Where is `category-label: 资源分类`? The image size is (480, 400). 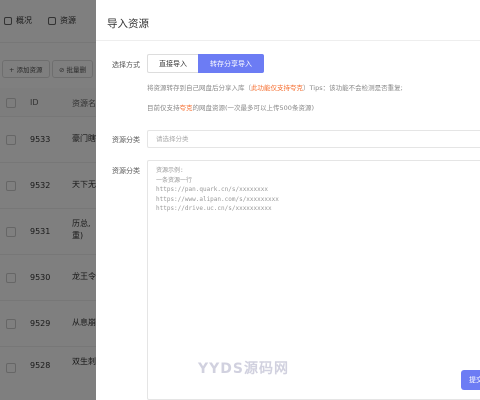
category-label: 资源分类 is located at coordinates (126, 140).